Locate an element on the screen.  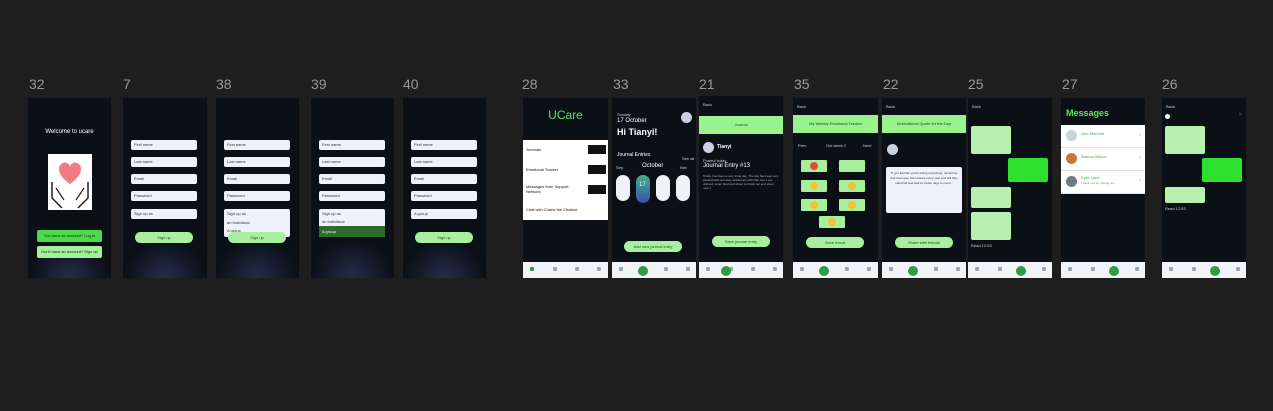
mood-sad is located at coordinates (814, 205).